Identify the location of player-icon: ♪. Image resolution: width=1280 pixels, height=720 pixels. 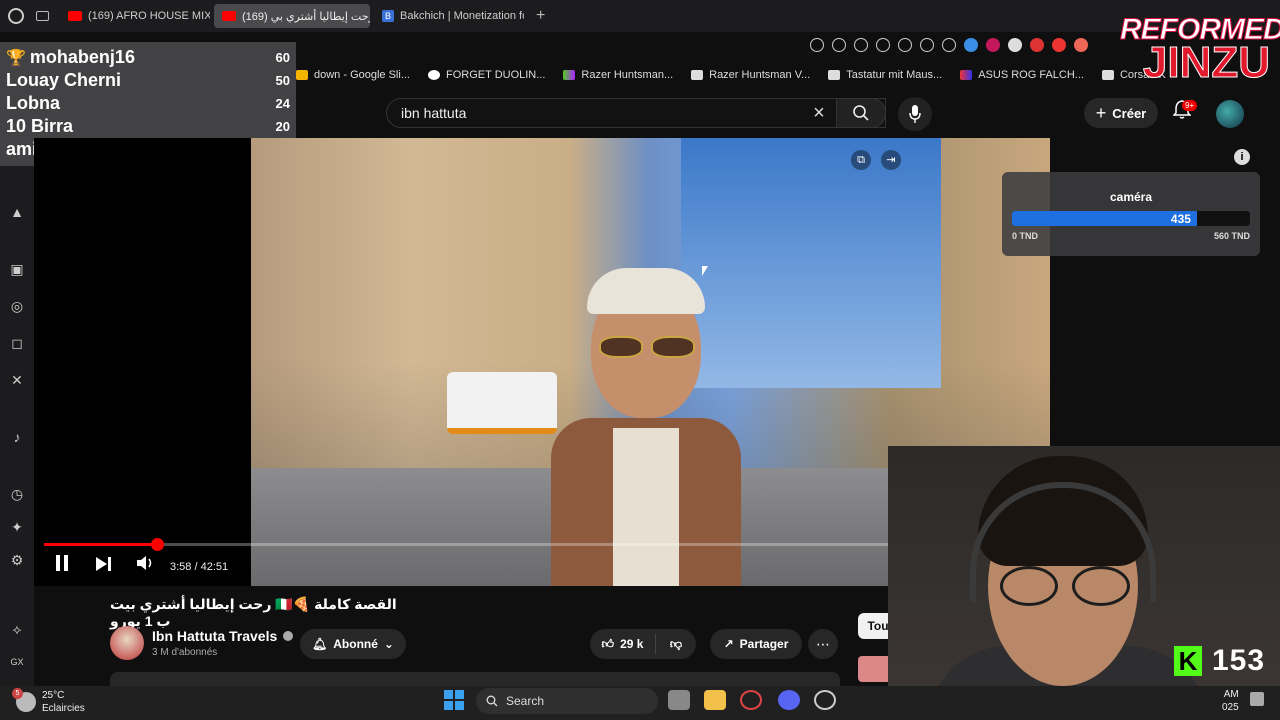
(17, 437).